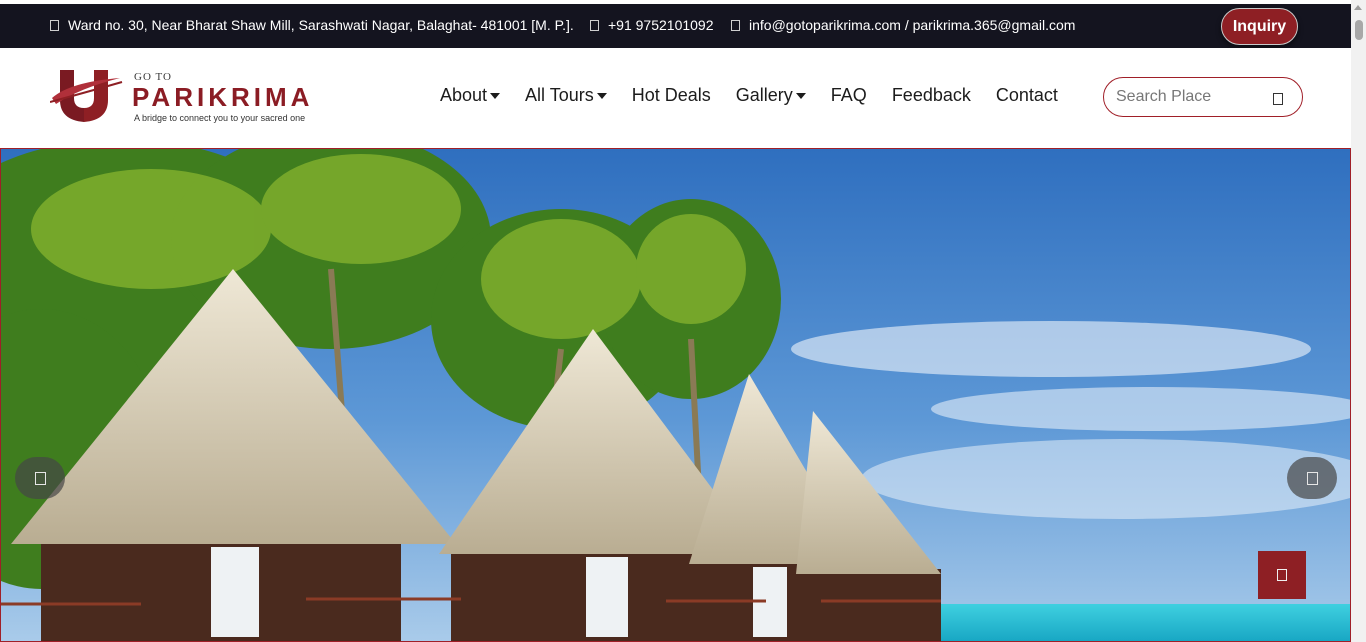 The image size is (1366, 642). What do you see at coordinates (1358, 7) in the screenshot?
I see `scroll-up-arrow-icon` at bounding box center [1358, 7].